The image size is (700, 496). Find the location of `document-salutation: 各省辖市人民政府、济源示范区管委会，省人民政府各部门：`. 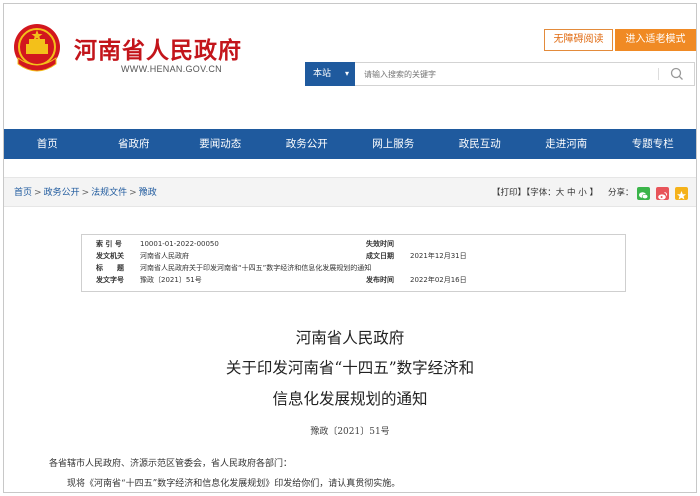

document-salutation: 各省辖市人民政府、济源示范区管委会，省人民政府各部门： is located at coordinates (171, 464).